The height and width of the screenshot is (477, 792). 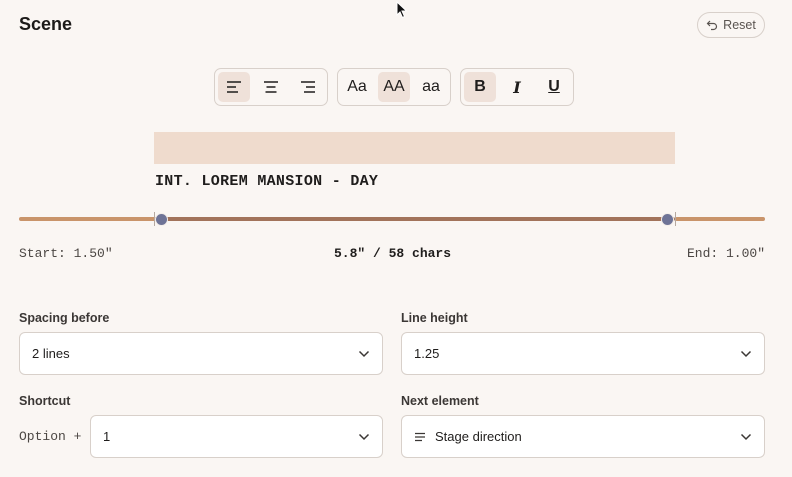 What do you see at coordinates (66, 253) in the screenshot?
I see `start-margin-readout: Start: 1.50"` at bounding box center [66, 253].